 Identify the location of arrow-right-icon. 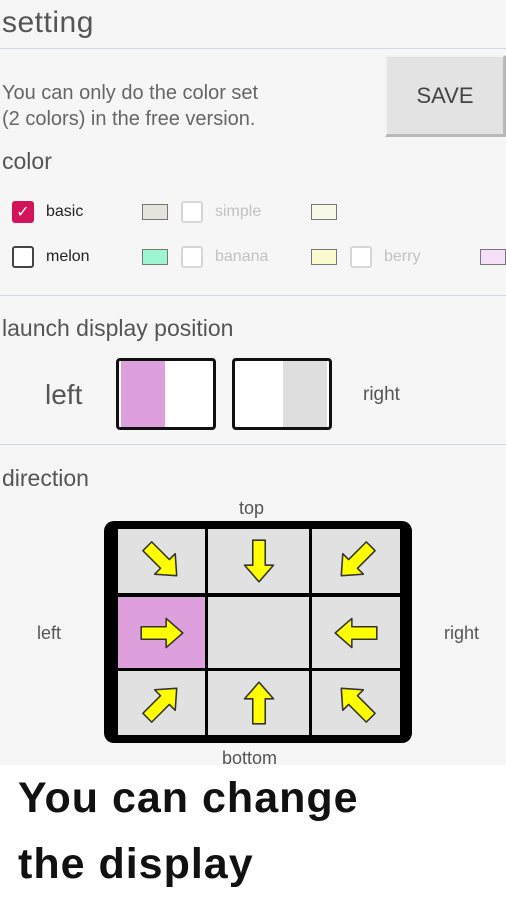
(161, 632).